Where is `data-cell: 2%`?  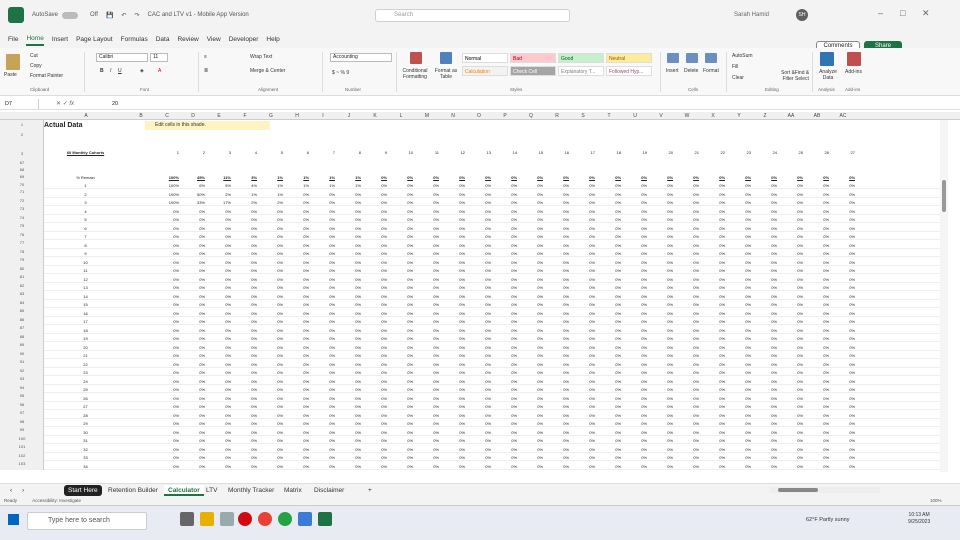 data-cell: 2% is located at coordinates (244, 203).